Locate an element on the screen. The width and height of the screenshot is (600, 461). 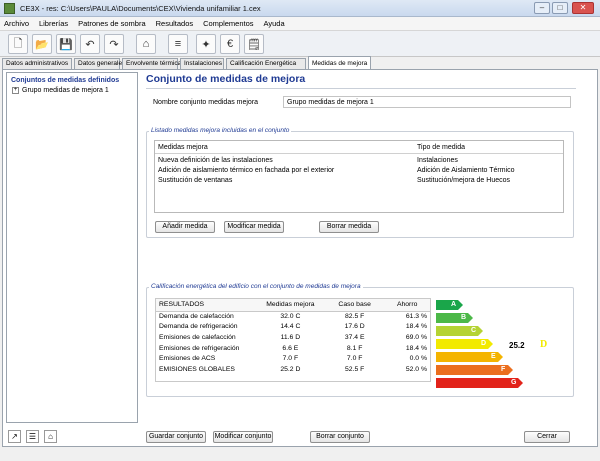
result-label: Emisiones de calefacción is located at coordinates (197, 337).